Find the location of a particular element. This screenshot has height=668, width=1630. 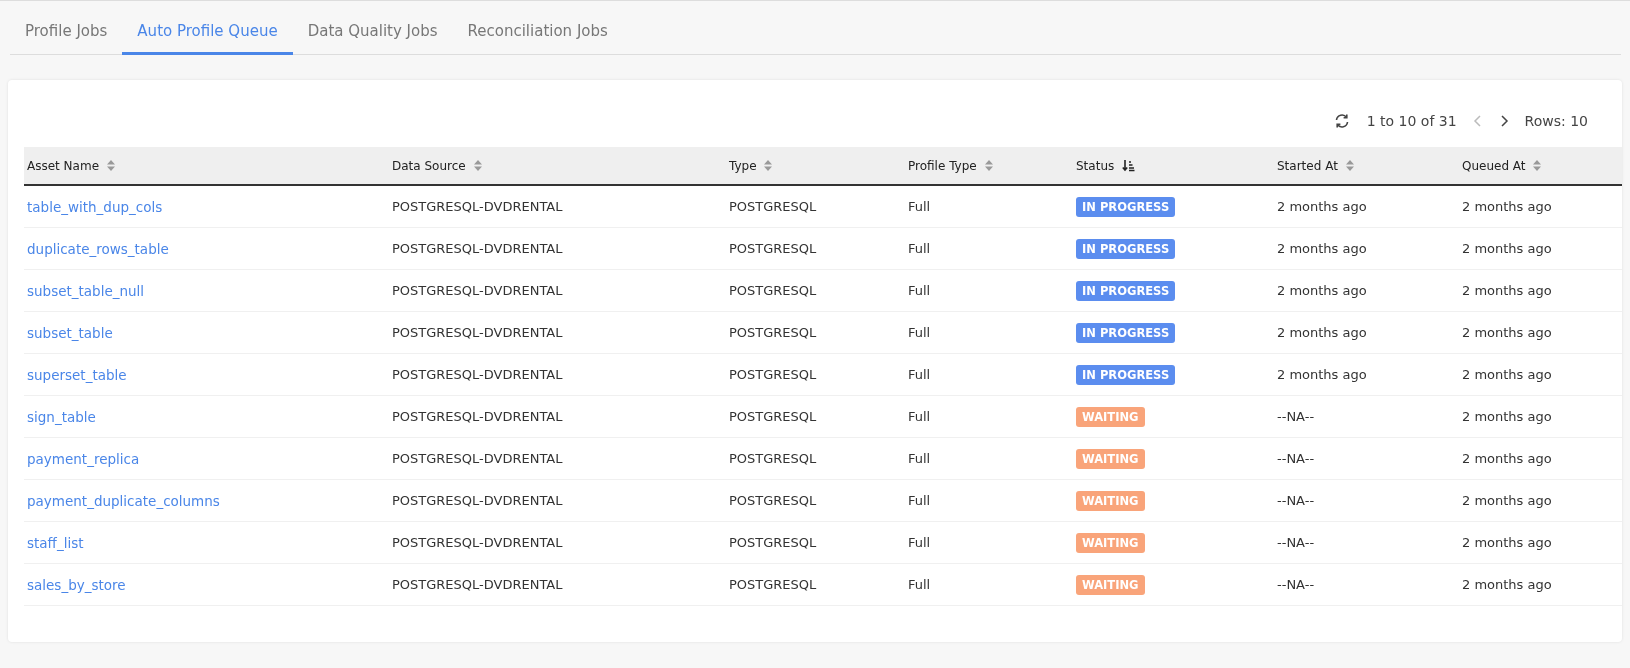

tab: Profile Jobs is located at coordinates (66, 28).